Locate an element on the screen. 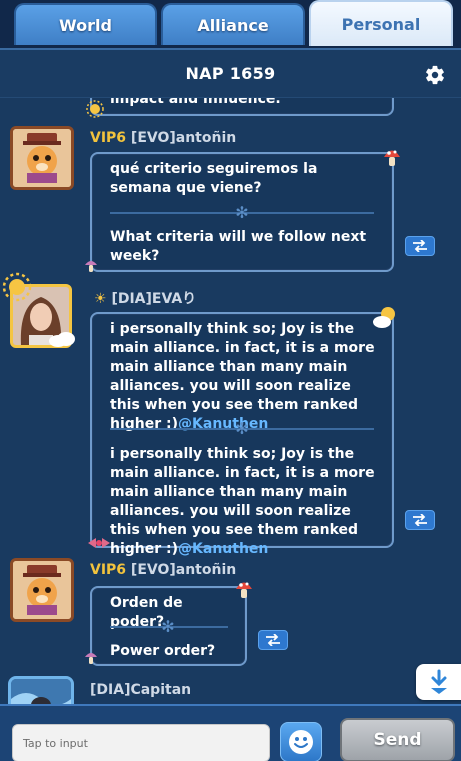  send-button: Send is located at coordinates (397, 739).